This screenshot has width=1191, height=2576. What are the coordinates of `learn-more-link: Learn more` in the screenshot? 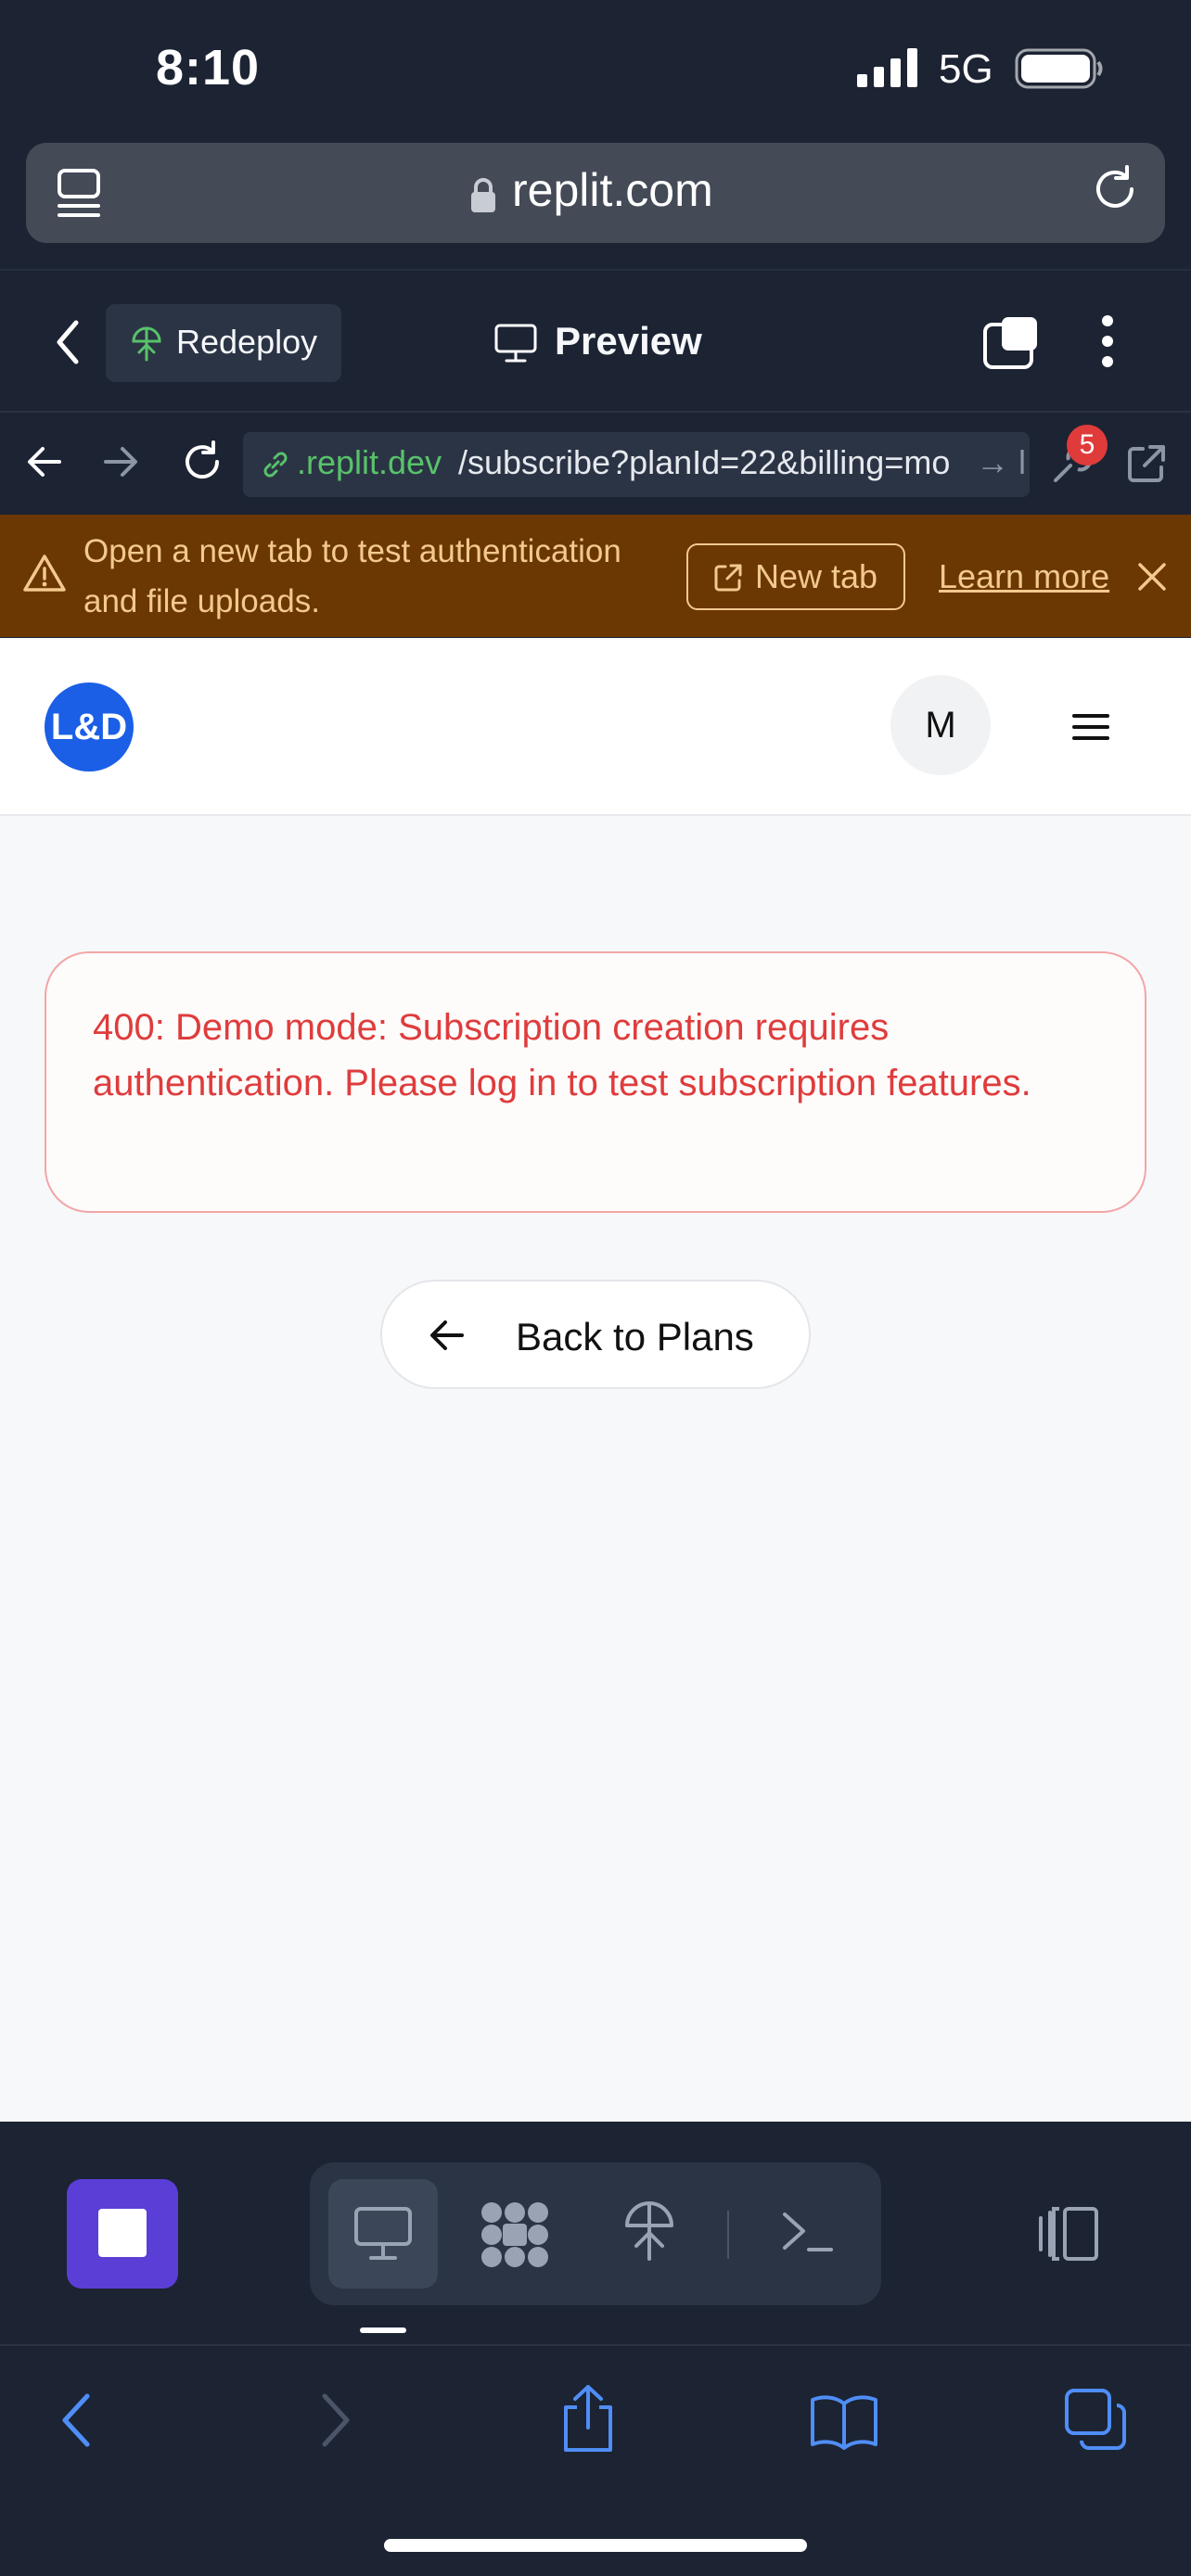 It's located at (1024, 576).